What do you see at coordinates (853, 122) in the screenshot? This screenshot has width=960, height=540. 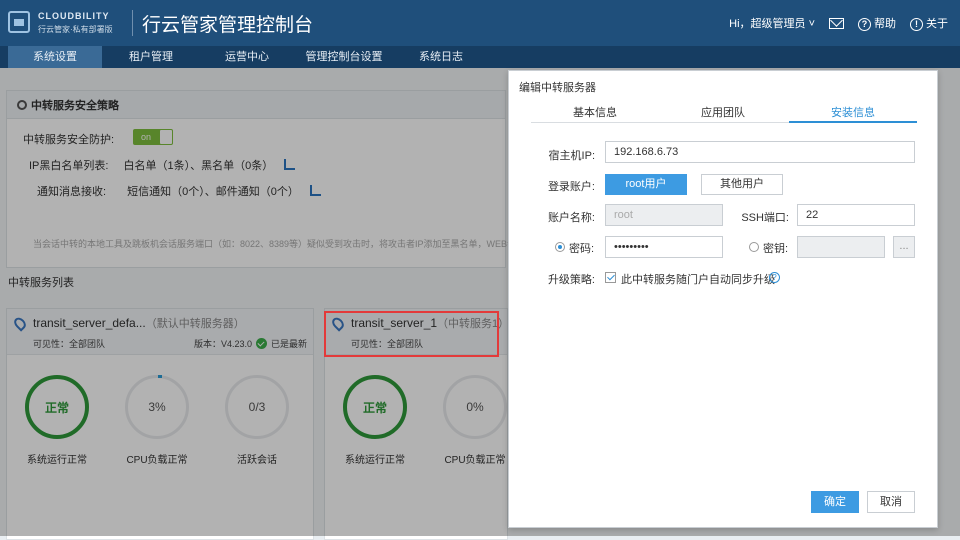 I see `active-tab-indicator` at bounding box center [853, 122].